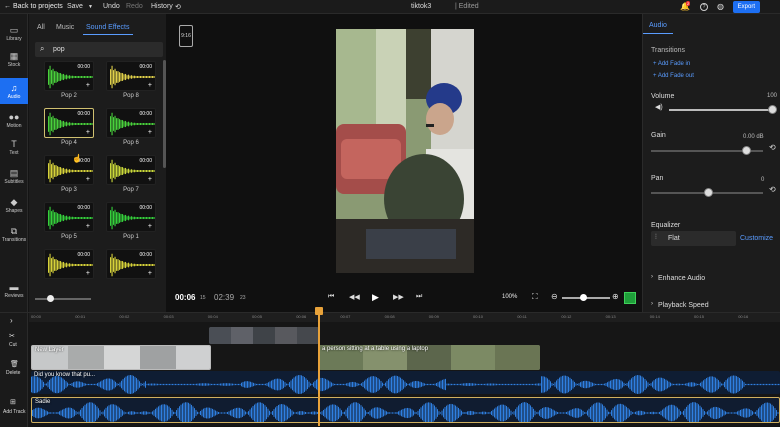 Image resolution: width=780 pixels, height=427 pixels. I want to click on gain-reset-icon: ⟲, so click(772, 147).